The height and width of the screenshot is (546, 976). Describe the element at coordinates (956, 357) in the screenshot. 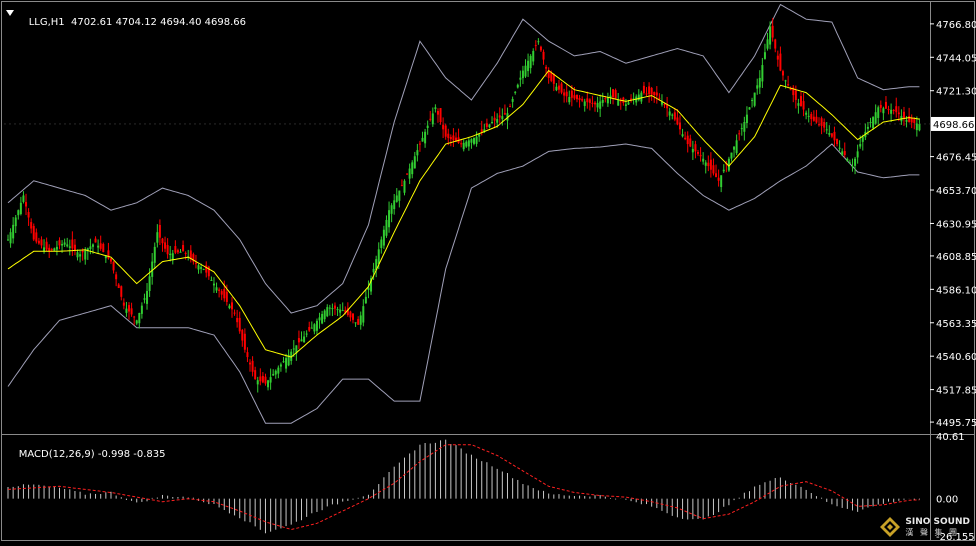

I see `price-tick-label: 4540.60` at that location.